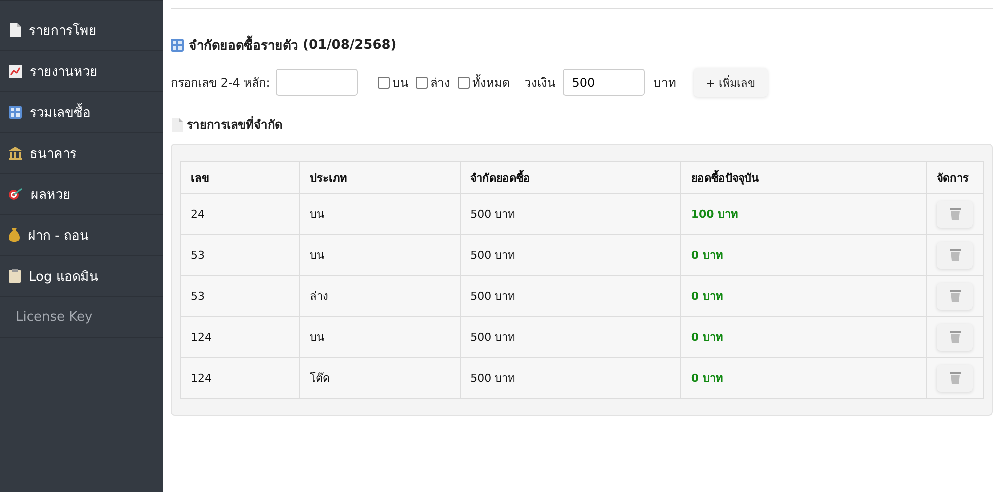 This screenshot has height=492, width=1000. Describe the element at coordinates (235, 124) in the screenshot. I see `section-title: รายการเลขที่จำกัด` at that location.